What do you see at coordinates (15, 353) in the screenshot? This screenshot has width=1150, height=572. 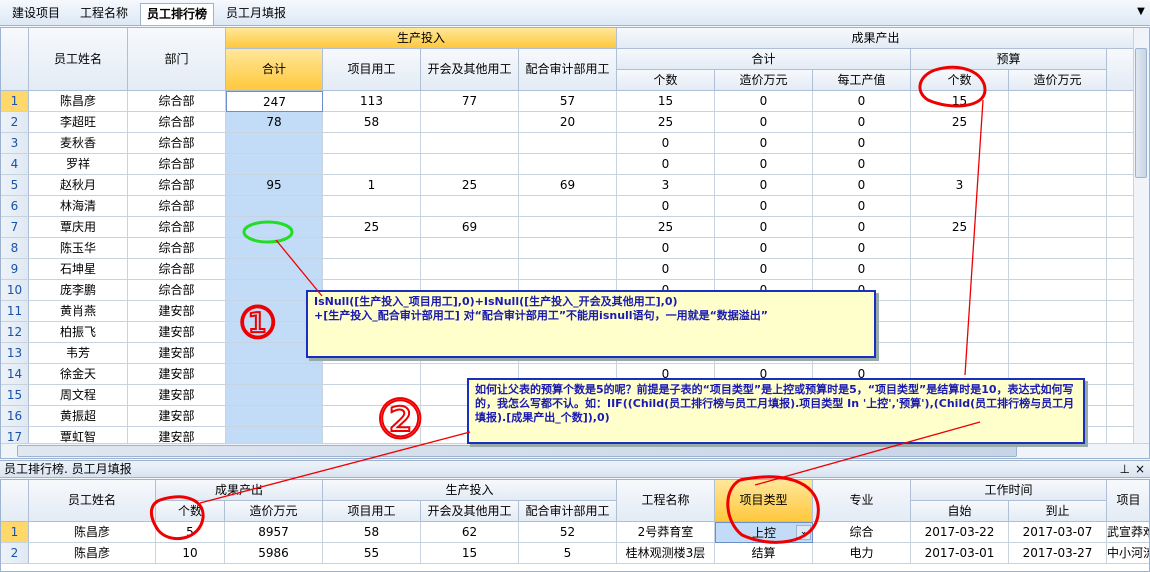 I see `row-number: 13` at bounding box center [15, 353].